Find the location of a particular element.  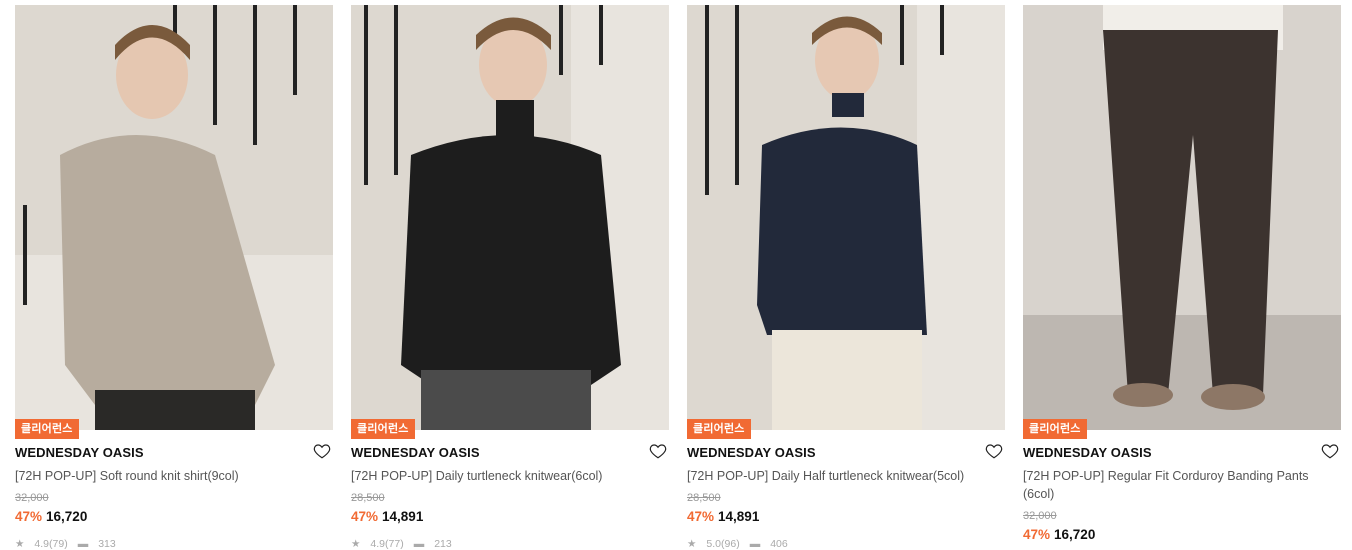

rating-value: 4.9(77) is located at coordinates (387, 544).